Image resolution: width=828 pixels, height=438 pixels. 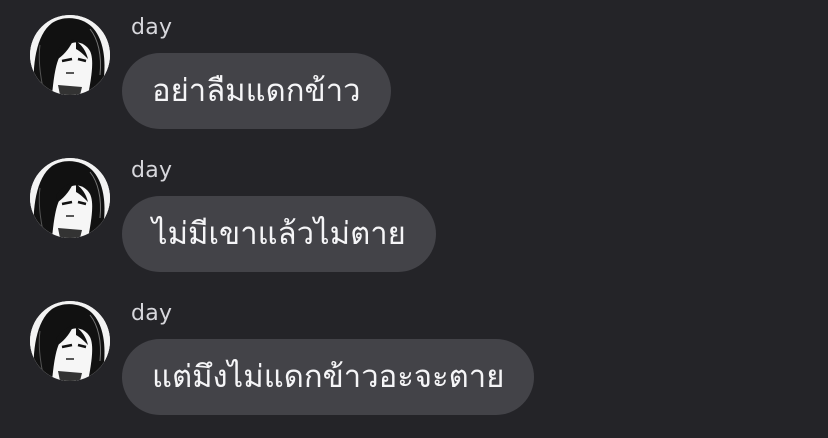 What do you see at coordinates (279, 234) in the screenshot?
I see `message-bubble: ไม่มีเขาแล้วไม่ตาย` at bounding box center [279, 234].